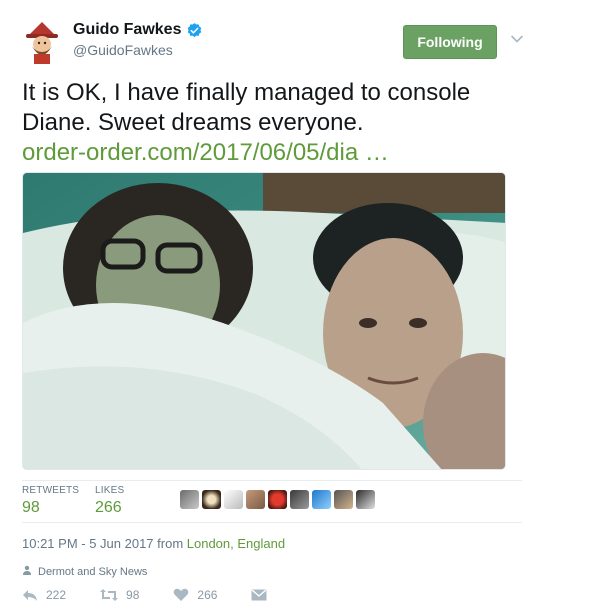  Describe the element at coordinates (181, 595) in the screenshot. I see `heart-icon` at that location.